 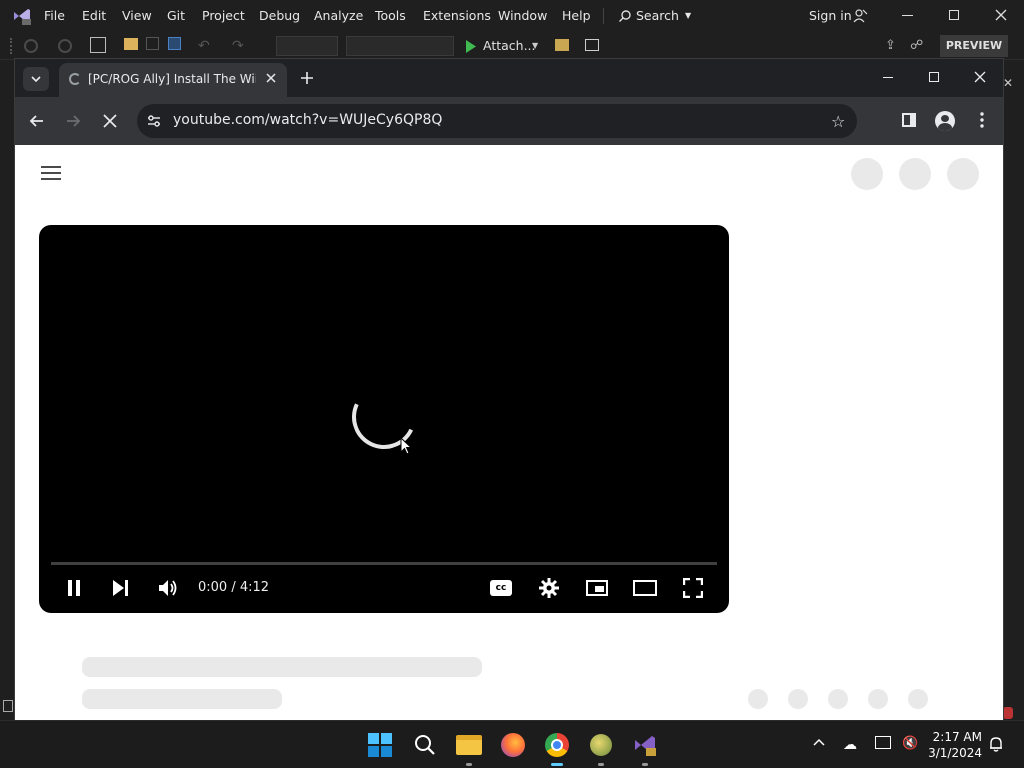 What do you see at coordinates (74, 588) in the screenshot?
I see `pause-button` at bounding box center [74, 588].